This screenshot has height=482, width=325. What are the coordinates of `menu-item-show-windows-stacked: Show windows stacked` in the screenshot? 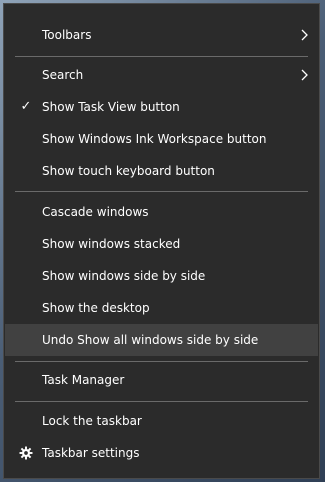 It's located at (161, 244).